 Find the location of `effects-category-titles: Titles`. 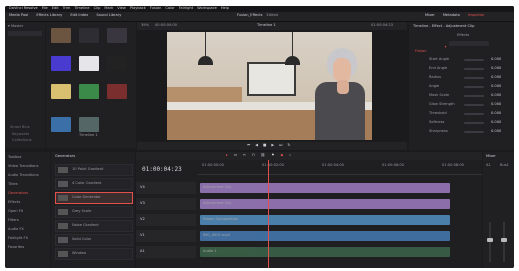

effects-category-titles: Titles is located at coordinates (13, 184).